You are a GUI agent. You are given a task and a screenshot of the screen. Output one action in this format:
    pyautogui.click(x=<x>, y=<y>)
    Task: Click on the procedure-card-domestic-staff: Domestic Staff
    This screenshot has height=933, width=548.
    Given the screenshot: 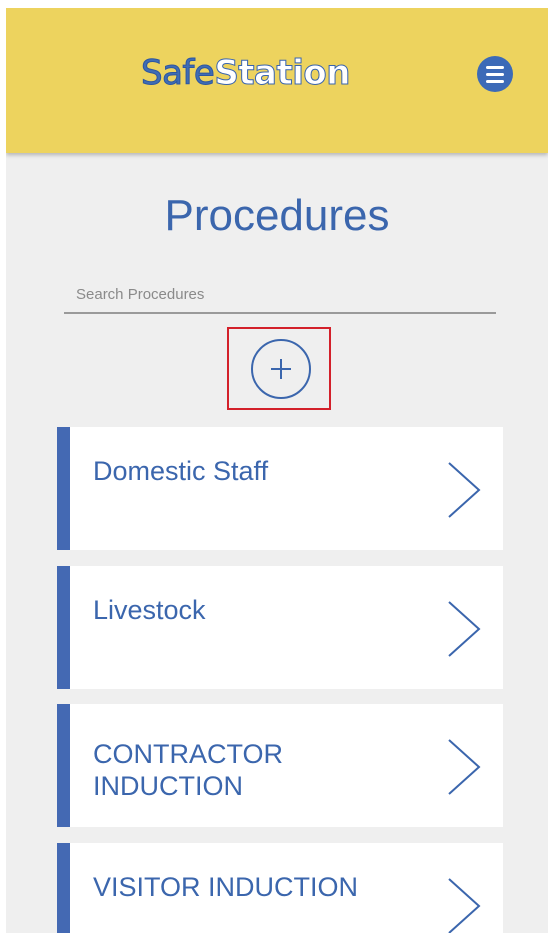 What is the action you would take?
    pyautogui.click(x=280, y=488)
    